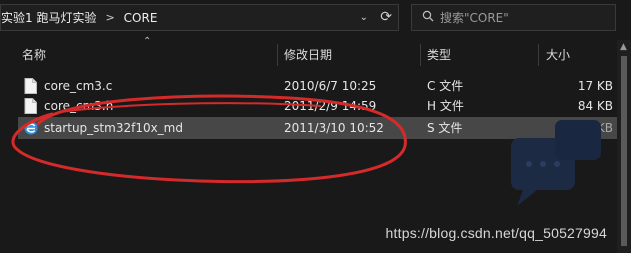 The image size is (631, 253). Describe the element at coordinates (623, 47) in the screenshot. I see `scroll-up-icon: ▲` at that location.